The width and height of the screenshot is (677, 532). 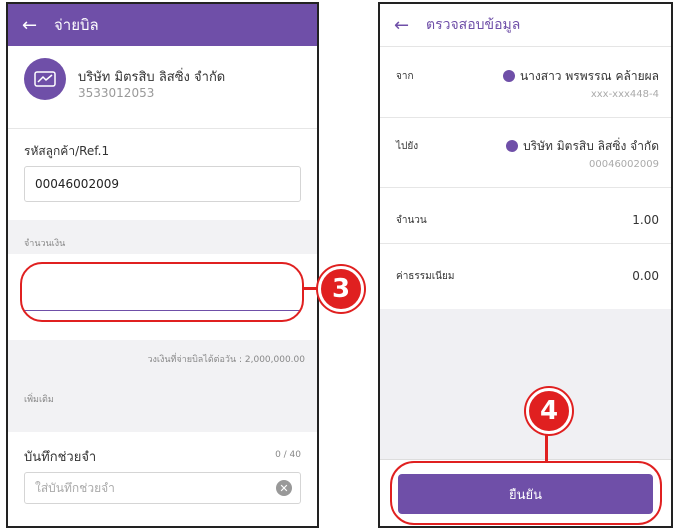 I want to click on biller-code: 3533012053, so click(x=116, y=93).